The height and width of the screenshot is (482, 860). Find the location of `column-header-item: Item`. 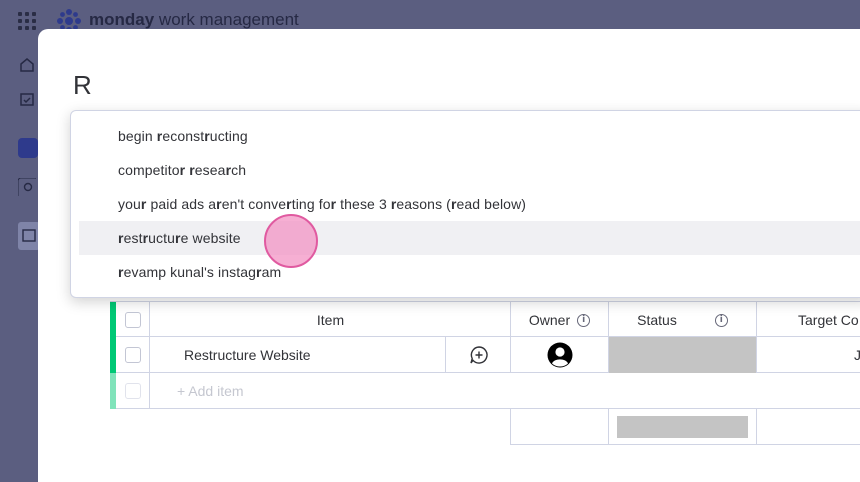

column-header-item: Item is located at coordinates (330, 320).